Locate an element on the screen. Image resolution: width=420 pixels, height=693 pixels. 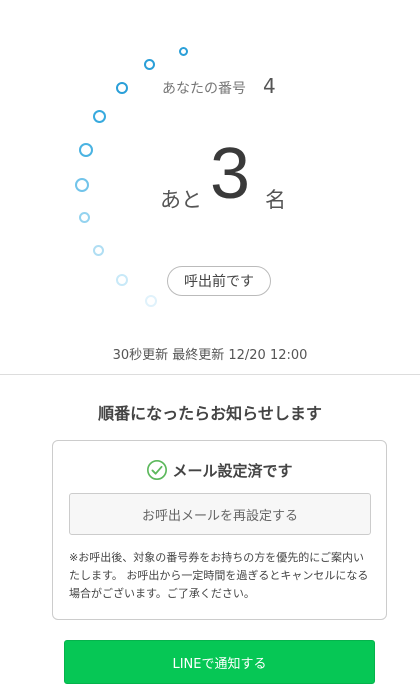
mail-status: メール設定済です is located at coordinates (219, 470).